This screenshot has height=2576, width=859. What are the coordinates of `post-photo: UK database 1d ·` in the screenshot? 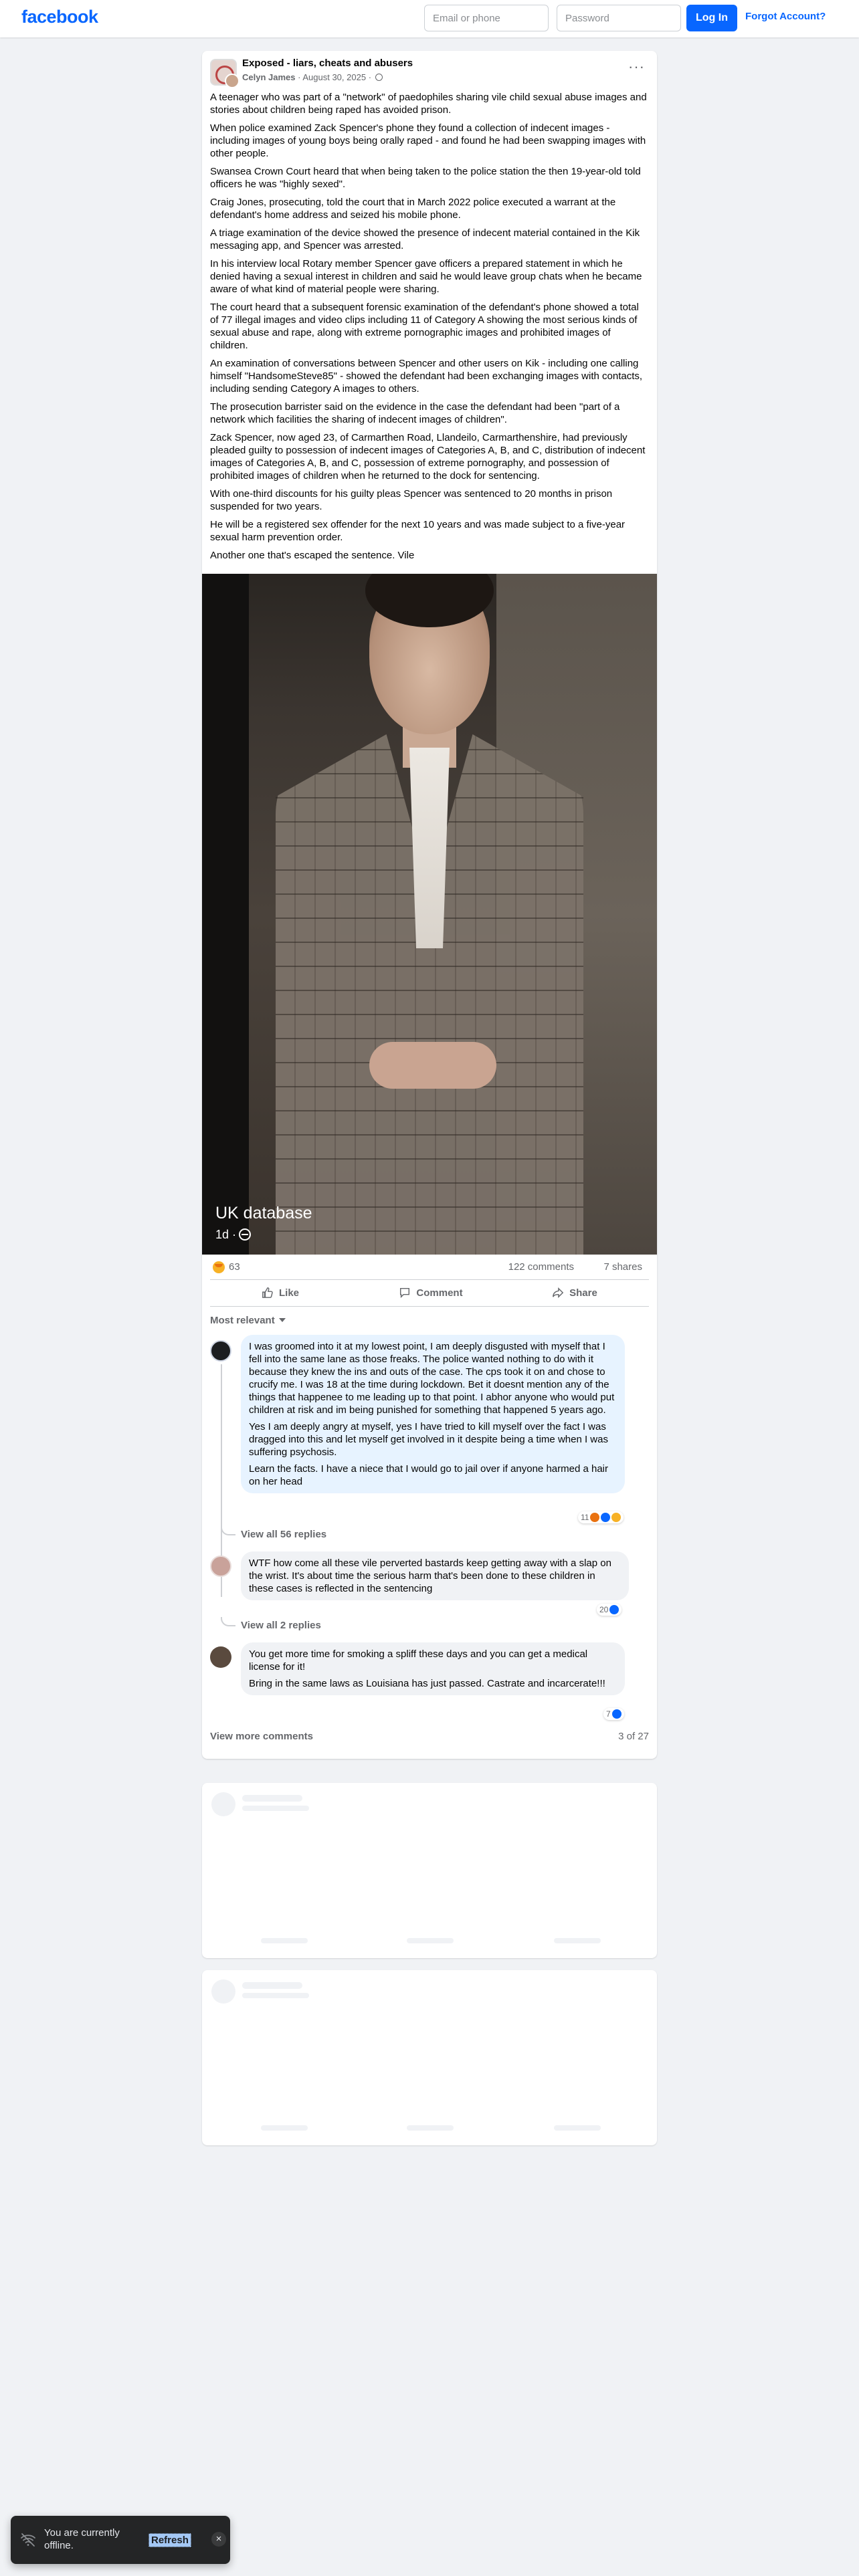 It's located at (429, 914).